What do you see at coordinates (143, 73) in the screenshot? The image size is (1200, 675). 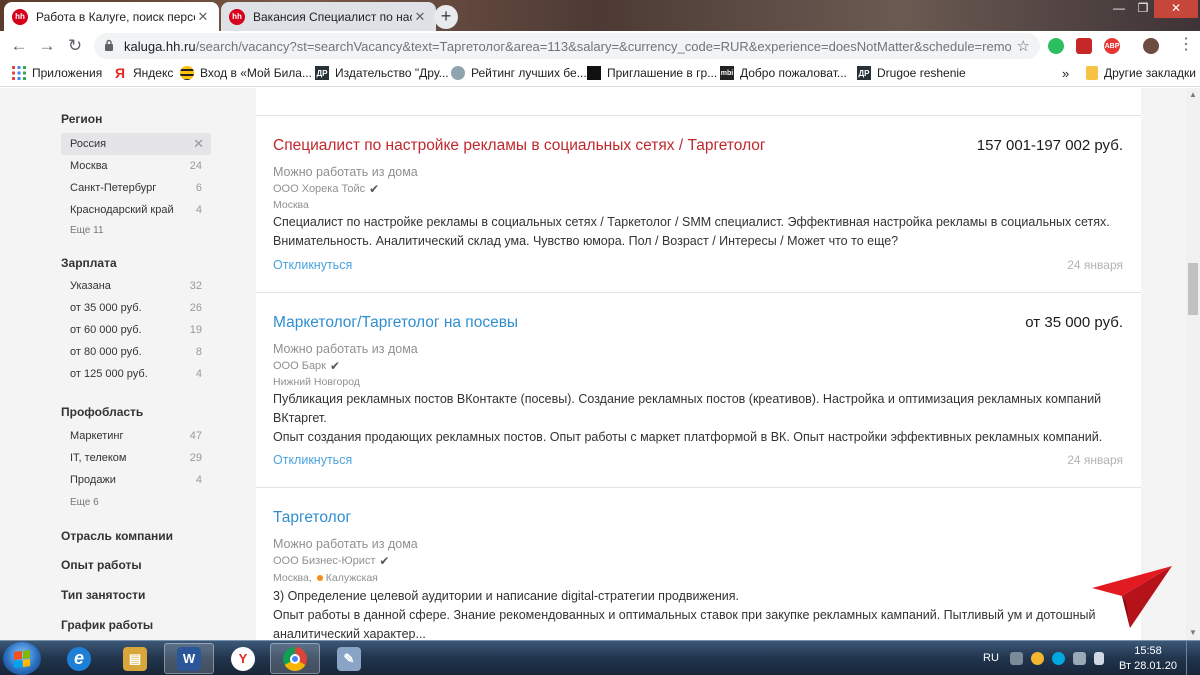 I see `bookmark-yandex: Я Яндекс` at bounding box center [143, 73].